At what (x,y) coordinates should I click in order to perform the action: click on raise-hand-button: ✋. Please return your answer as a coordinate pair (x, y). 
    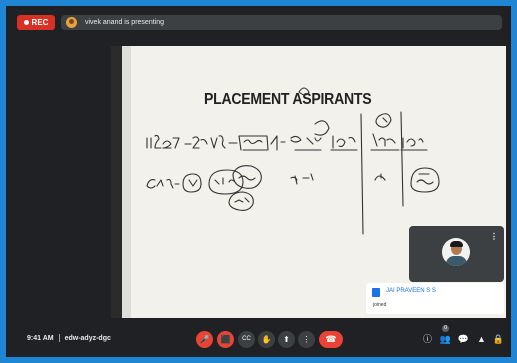
    Looking at the image, I should click on (266, 339).